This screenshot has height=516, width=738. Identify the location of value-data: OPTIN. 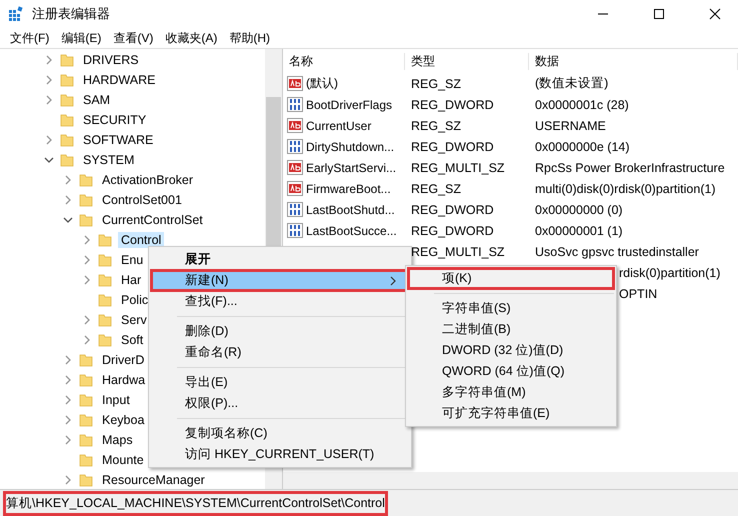
(638, 293).